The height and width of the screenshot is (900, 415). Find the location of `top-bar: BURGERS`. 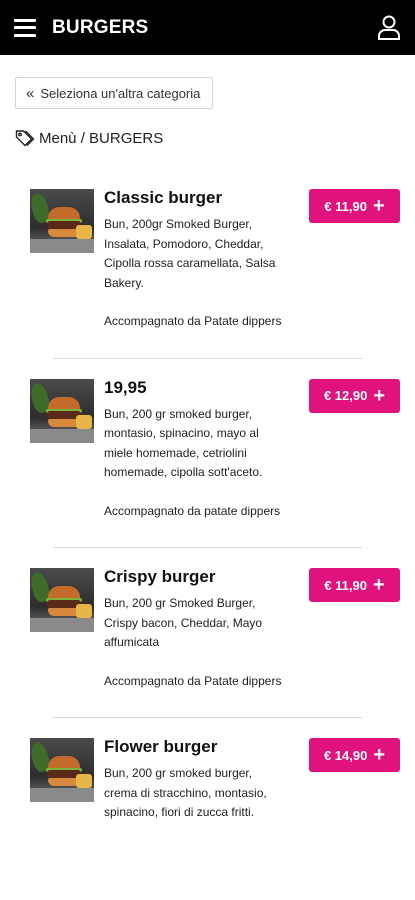

top-bar: BURGERS is located at coordinates (207, 27).